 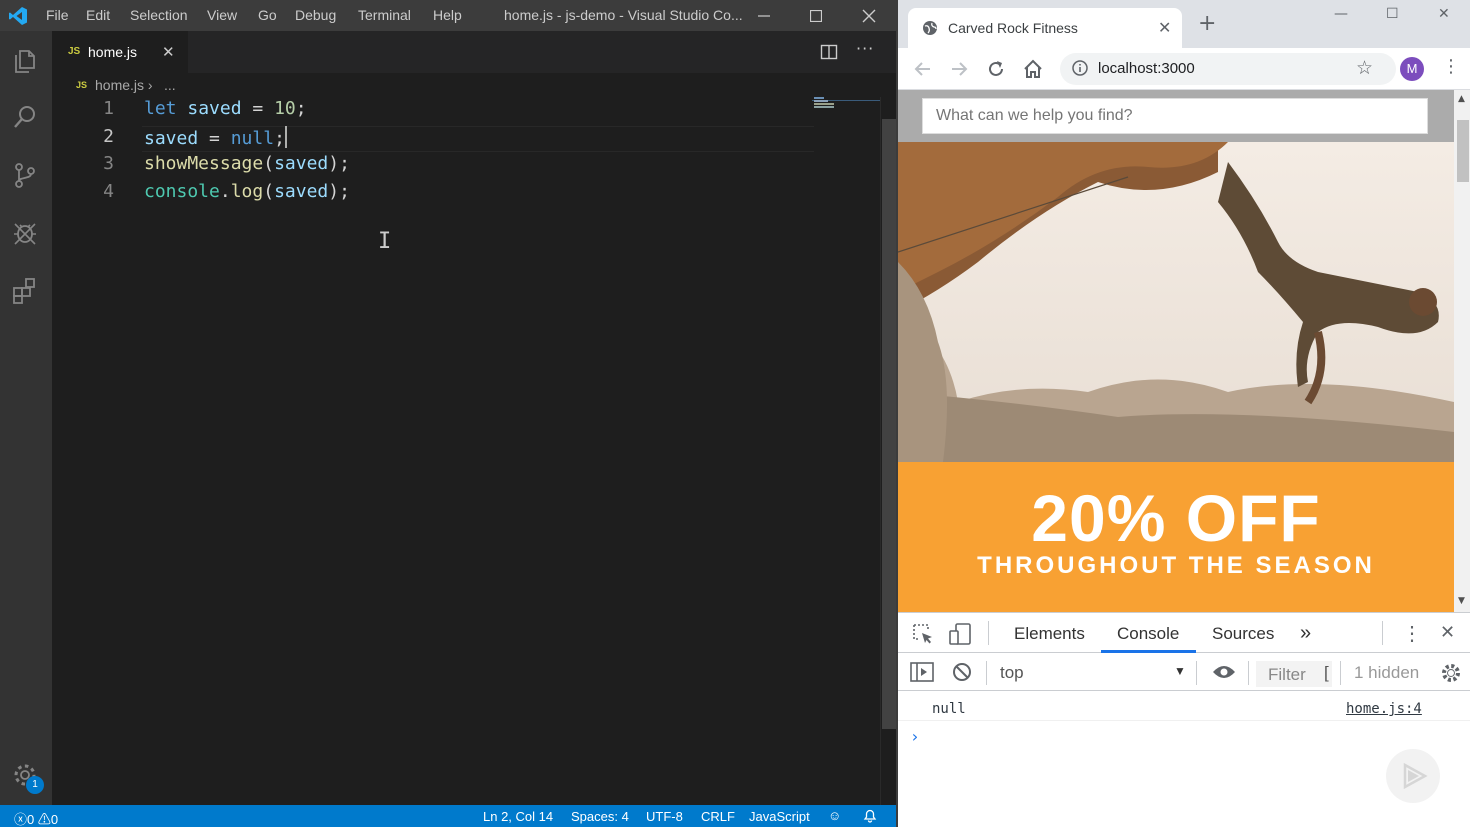 I want to click on tab-sources: Sources, so click(x=1243, y=634).